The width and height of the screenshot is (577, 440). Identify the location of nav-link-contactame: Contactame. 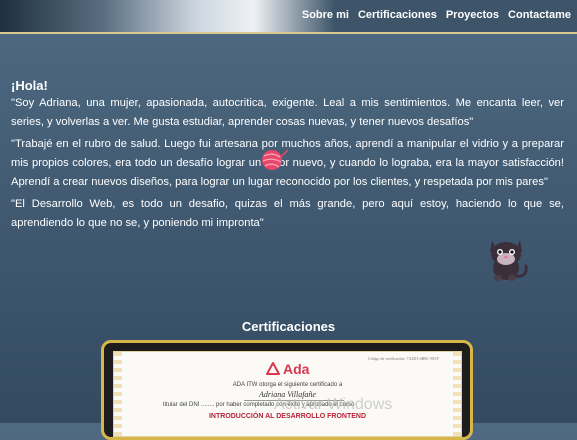
(539, 15).